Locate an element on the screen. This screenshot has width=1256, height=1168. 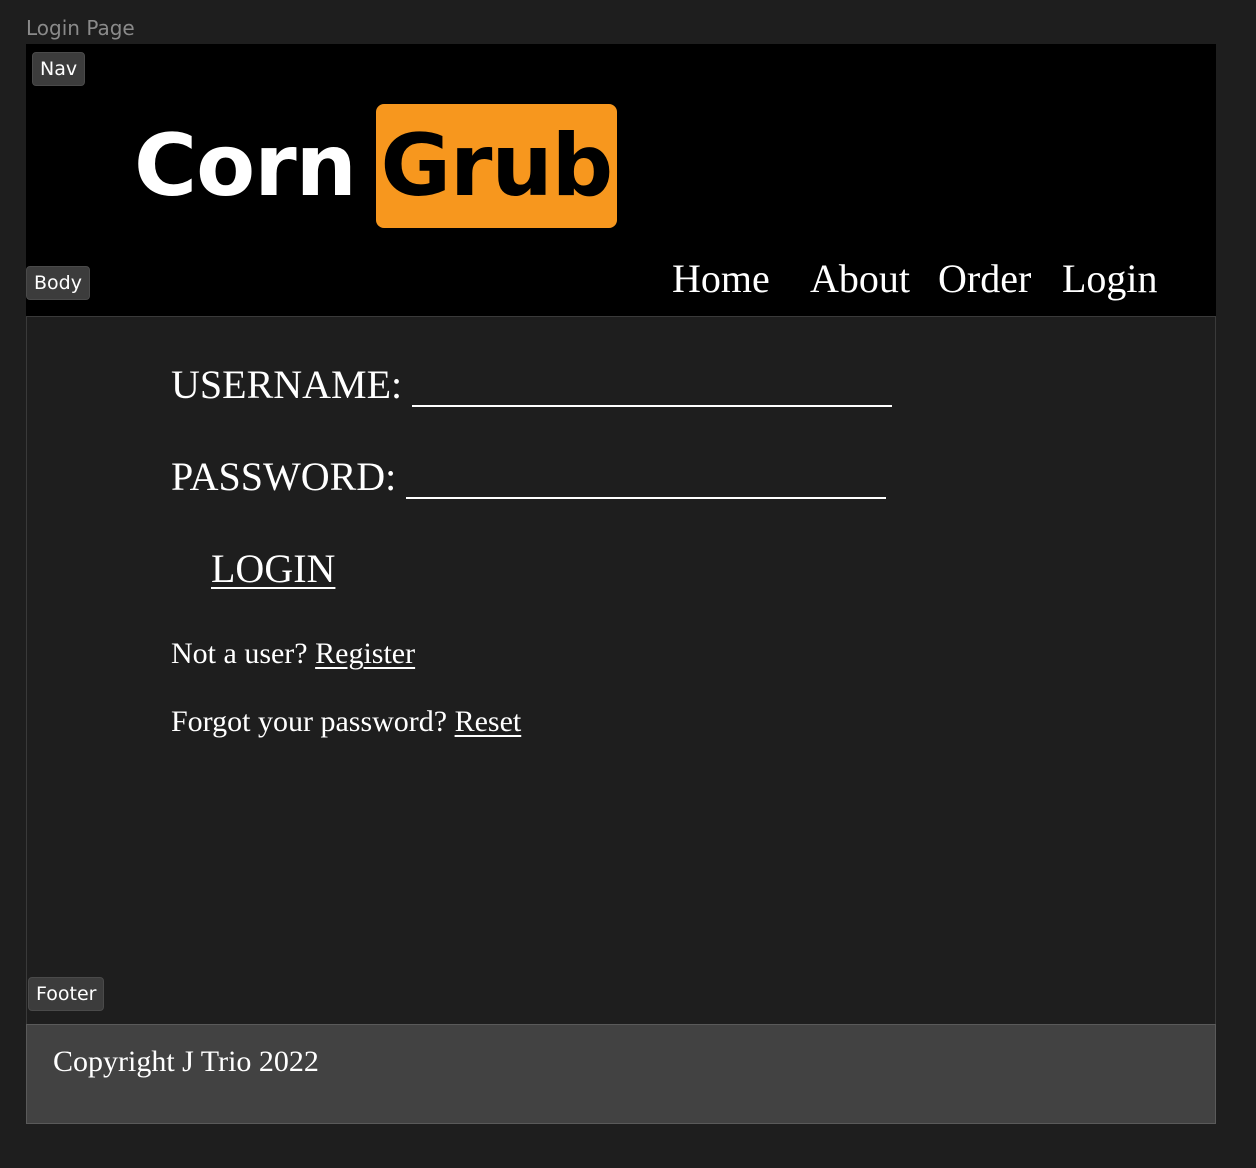
reset-link: Reset is located at coordinates (488, 721).